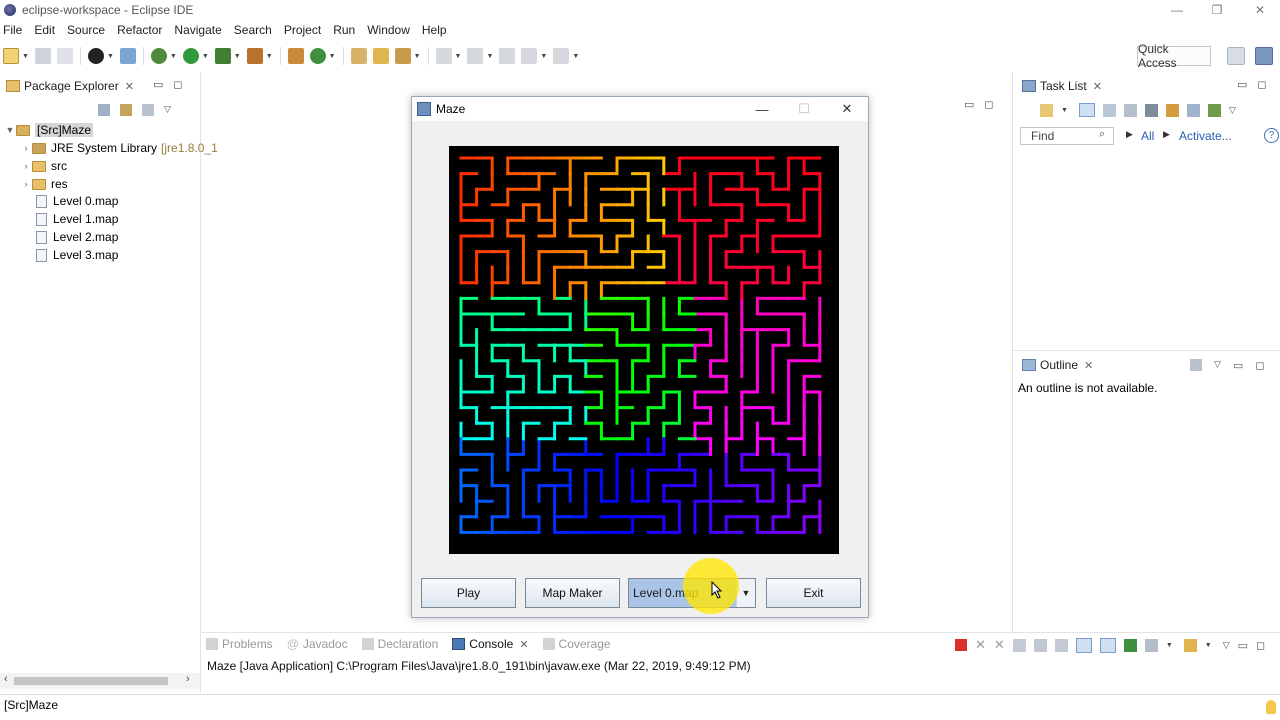  Describe the element at coordinates (434, 30) in the screenshot. I see `menu-help: Help` at that location.